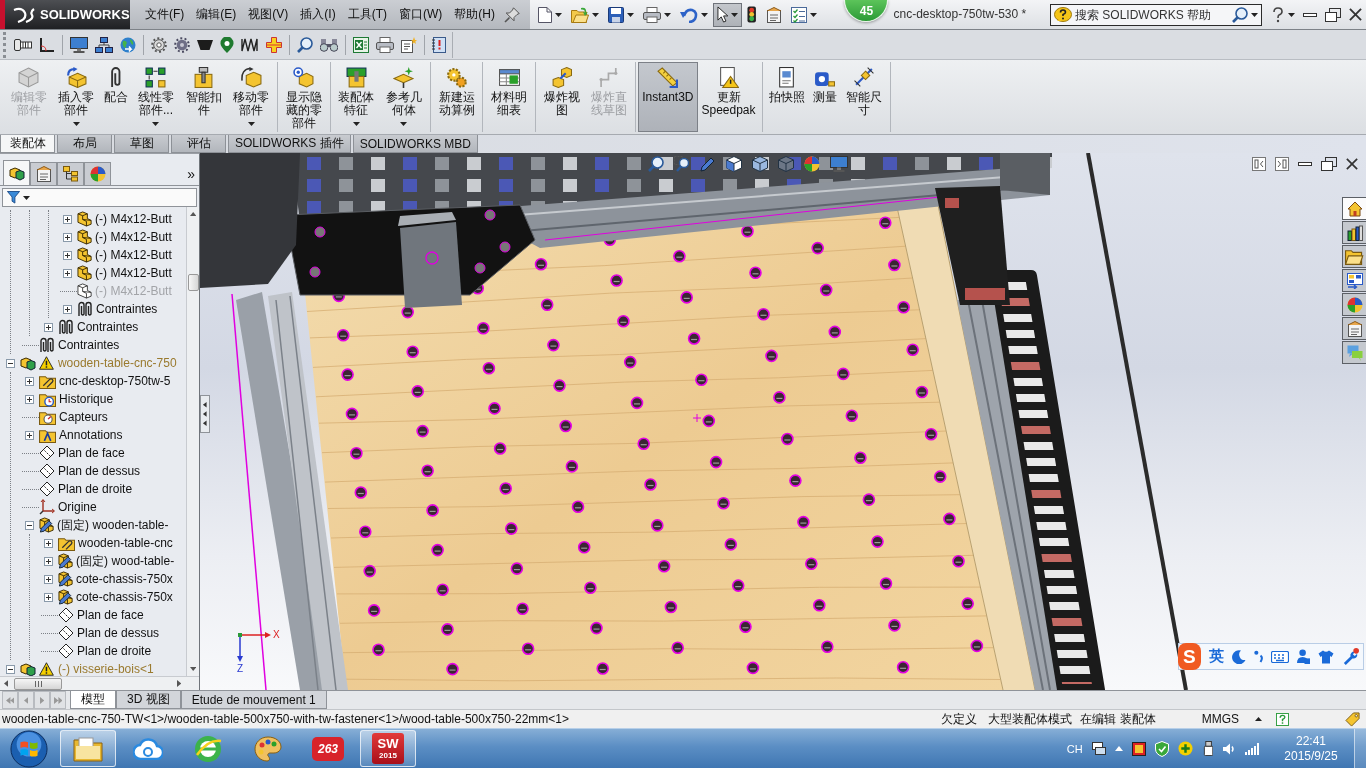  I want to click on wrench-icon, so click(1350, 656).